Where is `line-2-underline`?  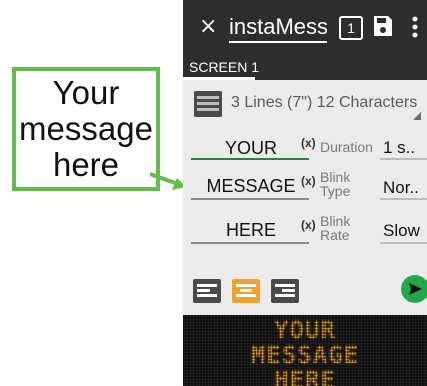
line-2-underline is located at coordinates (250, 199).